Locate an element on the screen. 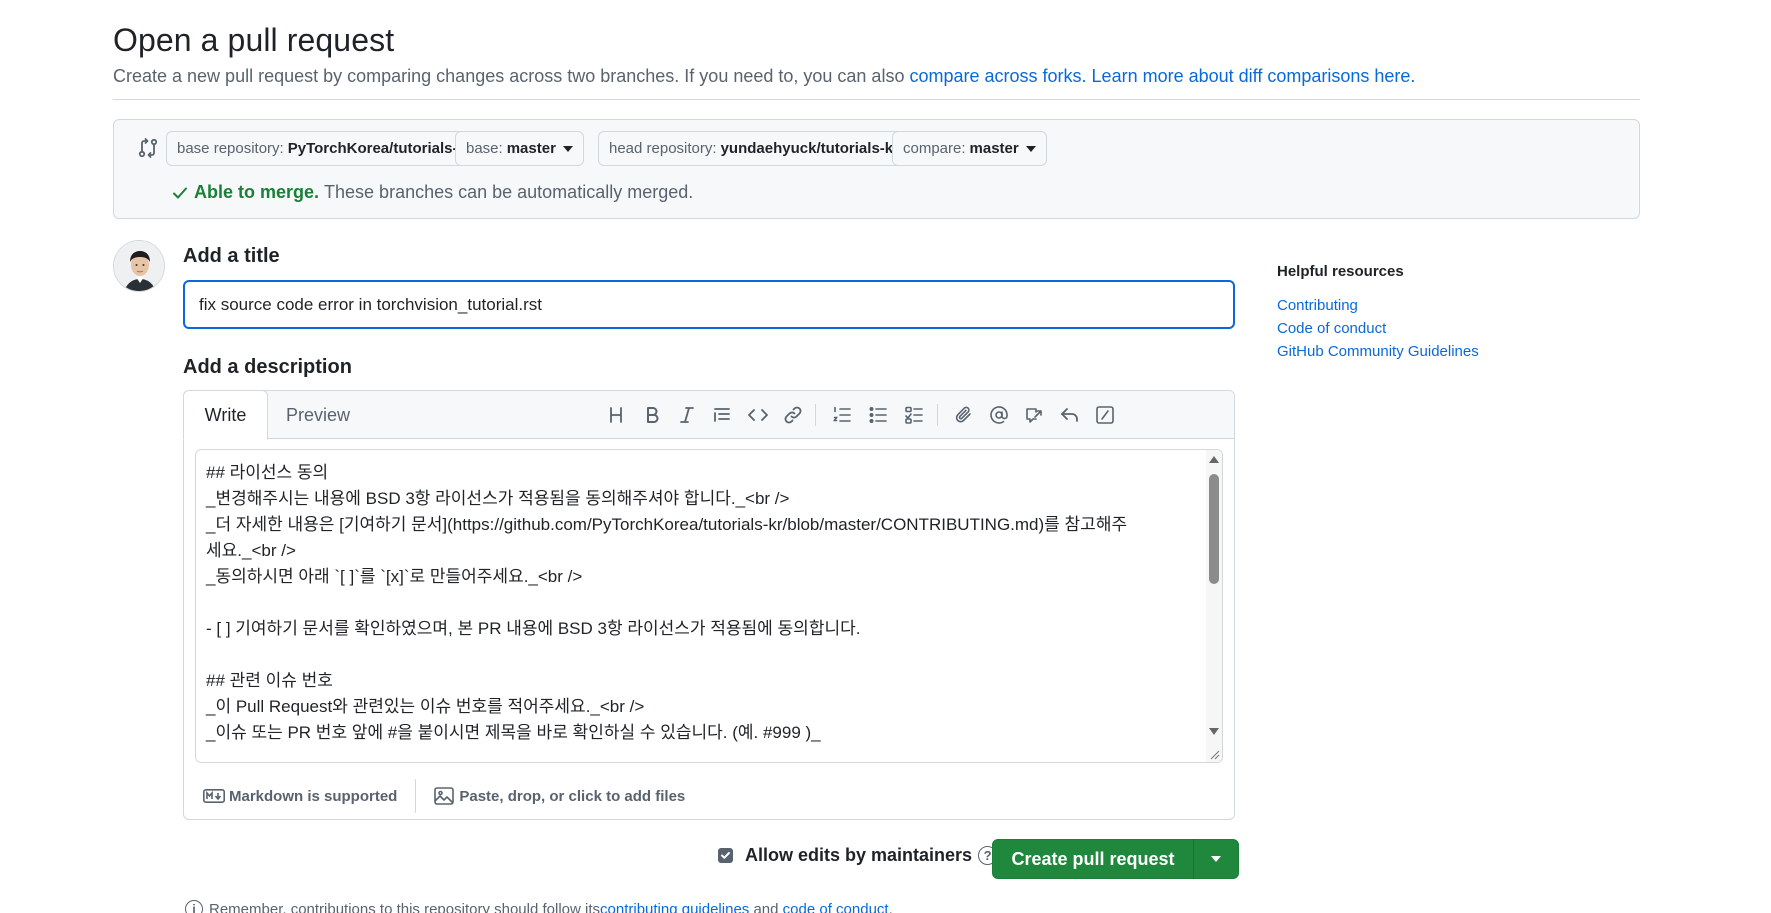  title-label: Add a title is located at coordinates (231, 256).